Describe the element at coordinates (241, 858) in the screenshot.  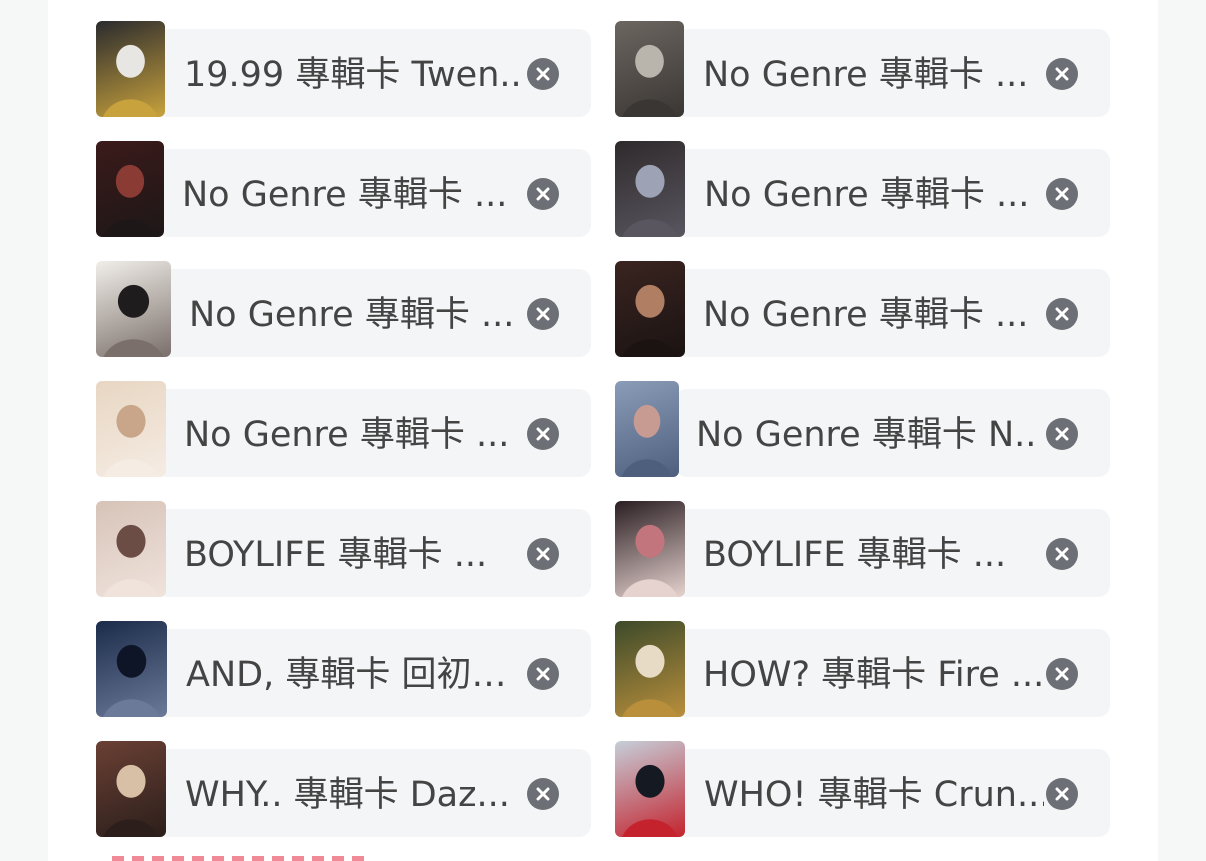
I see `cut-off-hint` at that location.